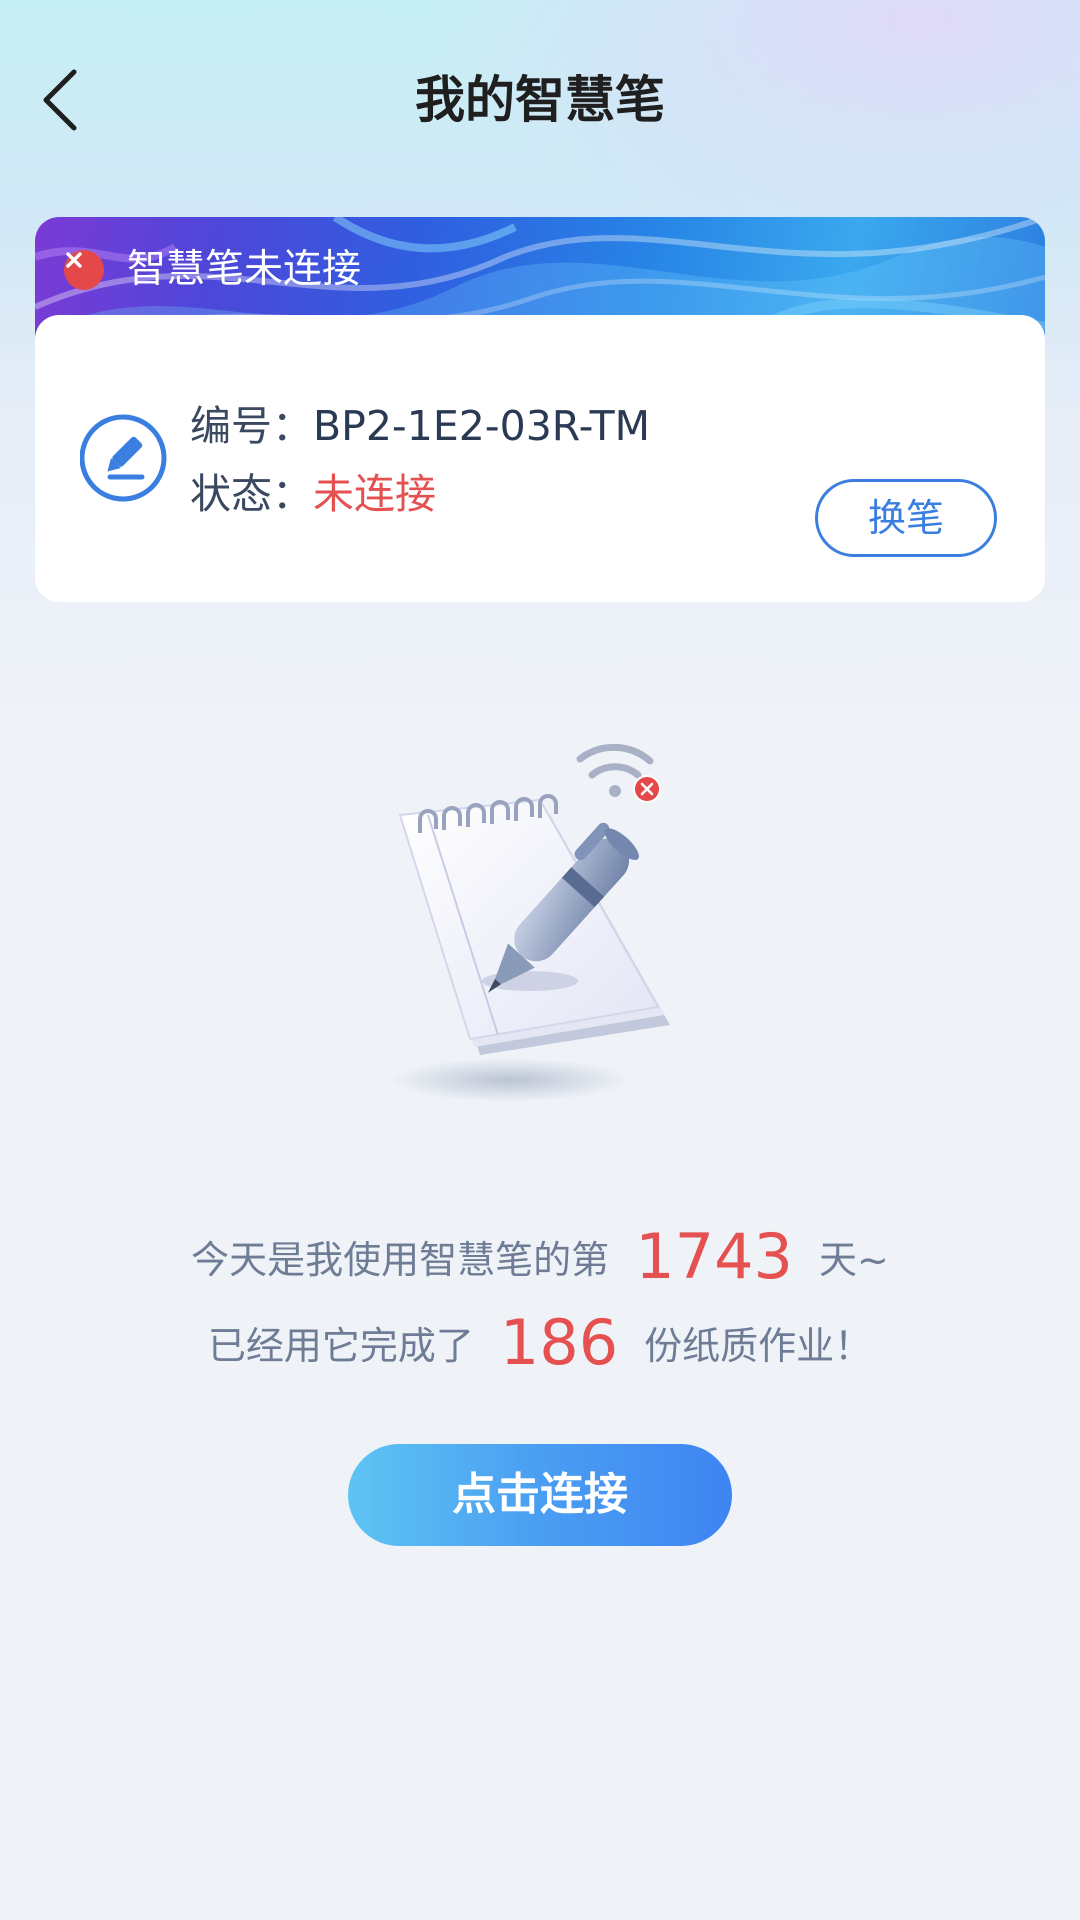 The height and width of the screenshot is (1920, 1080). I want to click on swap-pen-button: 换笔, so click(906, 518).